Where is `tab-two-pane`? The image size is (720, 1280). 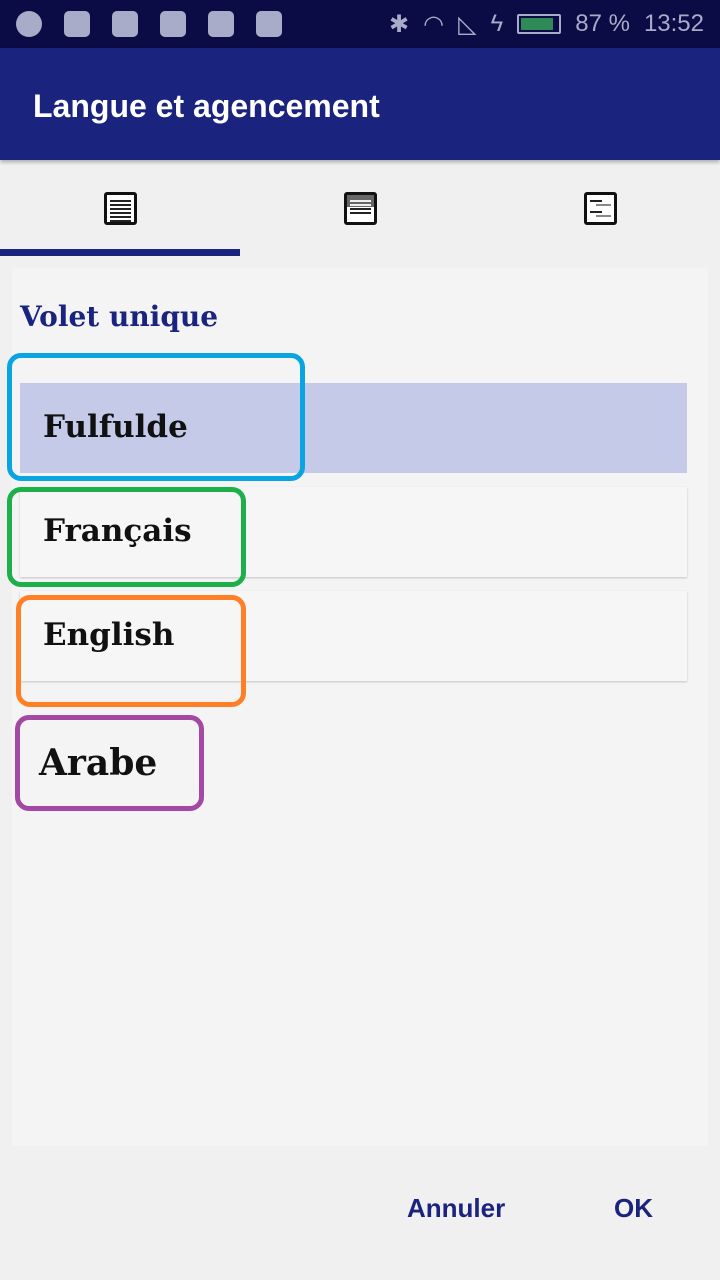 tab-two-pane is located at coordinates (360, 208).